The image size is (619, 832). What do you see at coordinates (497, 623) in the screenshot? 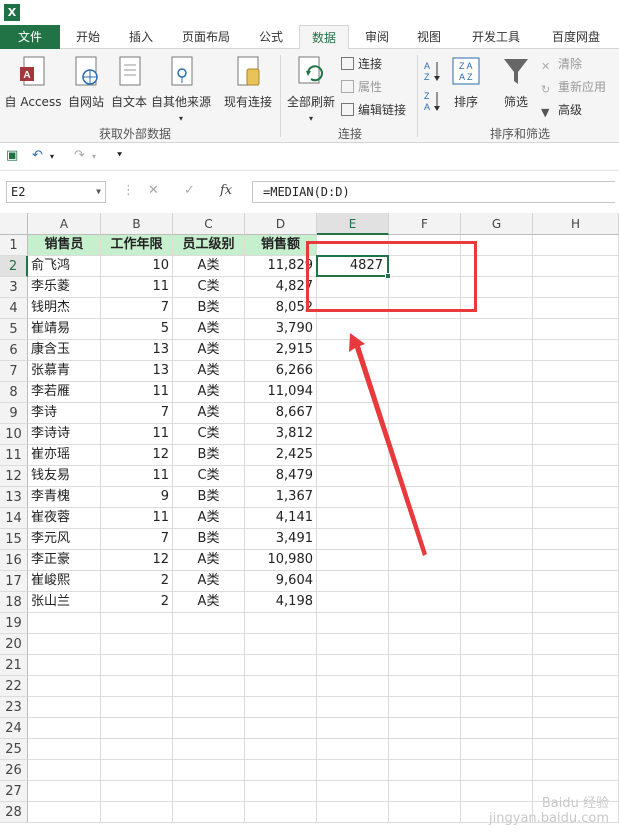
I see `cell-g19` at bounding box center [497, 623].